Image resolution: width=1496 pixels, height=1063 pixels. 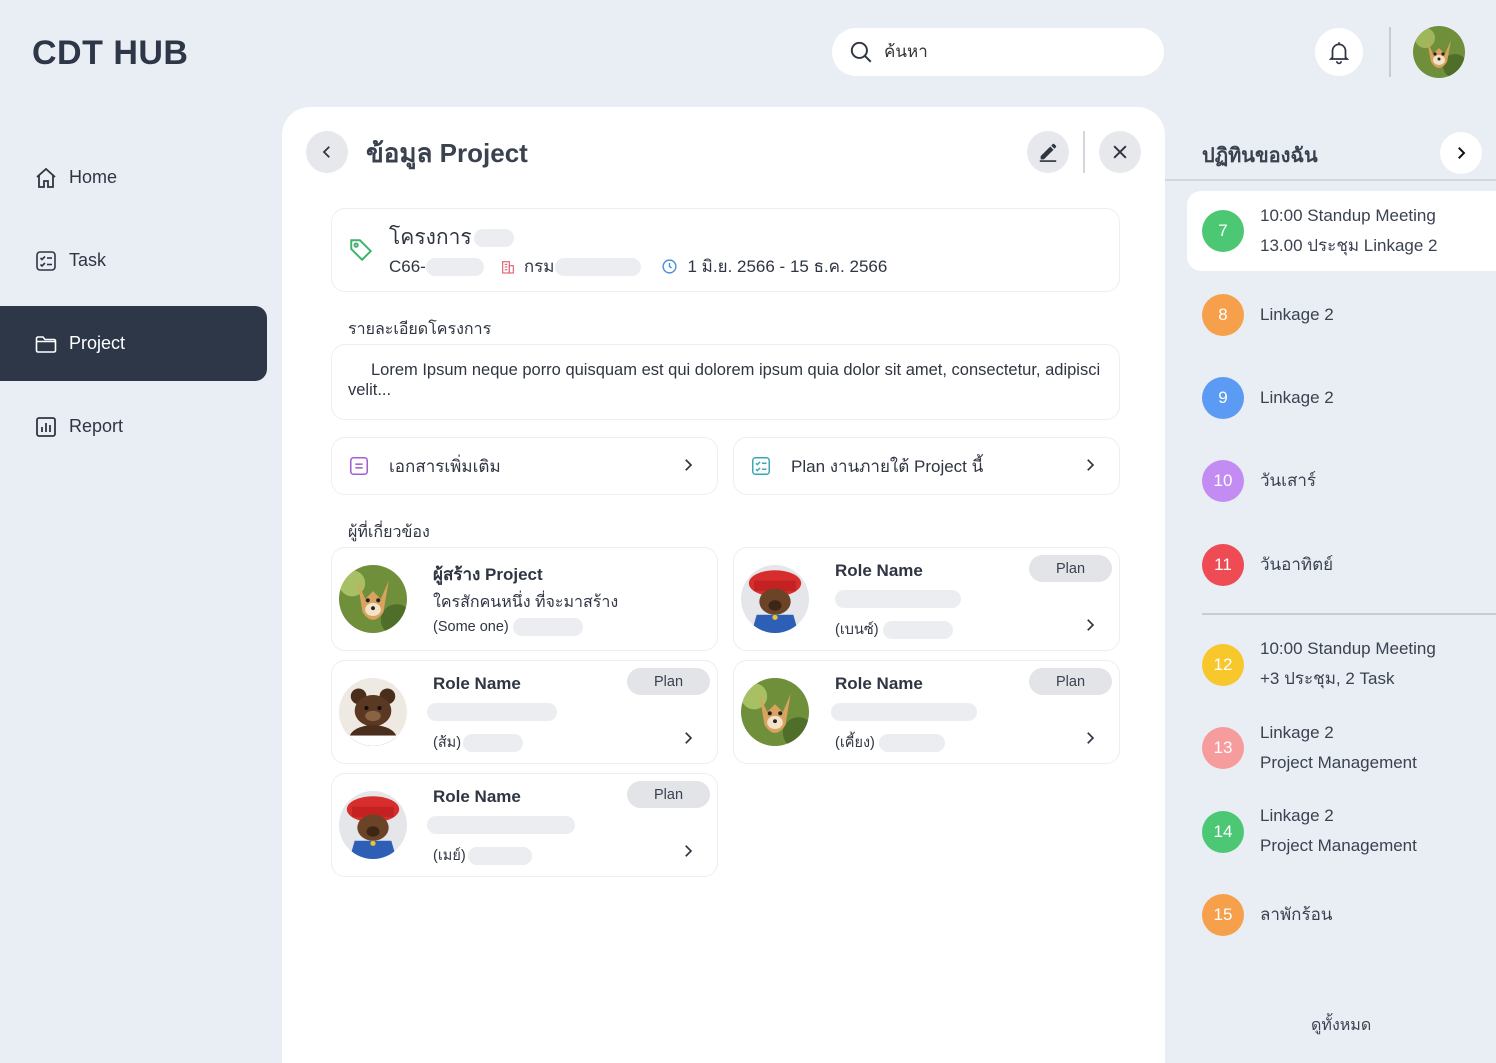 I want to click on person-nickname-row: (Some one), so click(x=508, y=627).